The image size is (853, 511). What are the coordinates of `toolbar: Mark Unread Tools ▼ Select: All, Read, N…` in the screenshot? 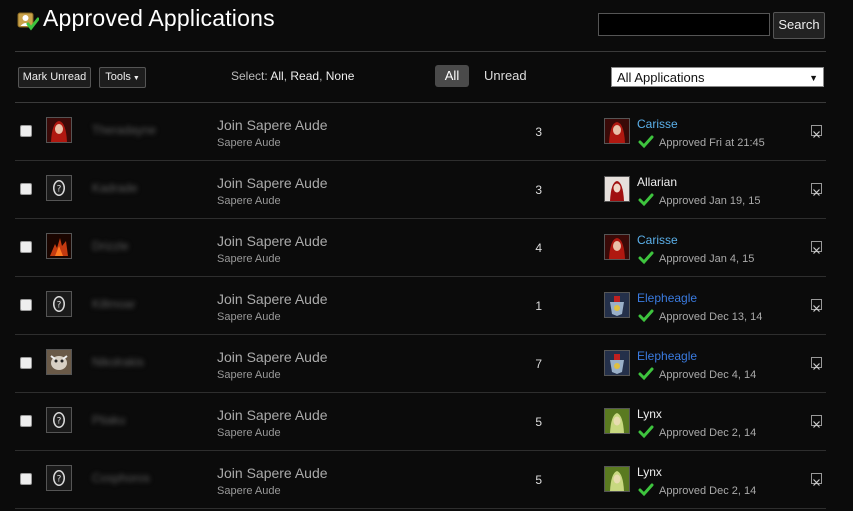 It's located at (426, 77).